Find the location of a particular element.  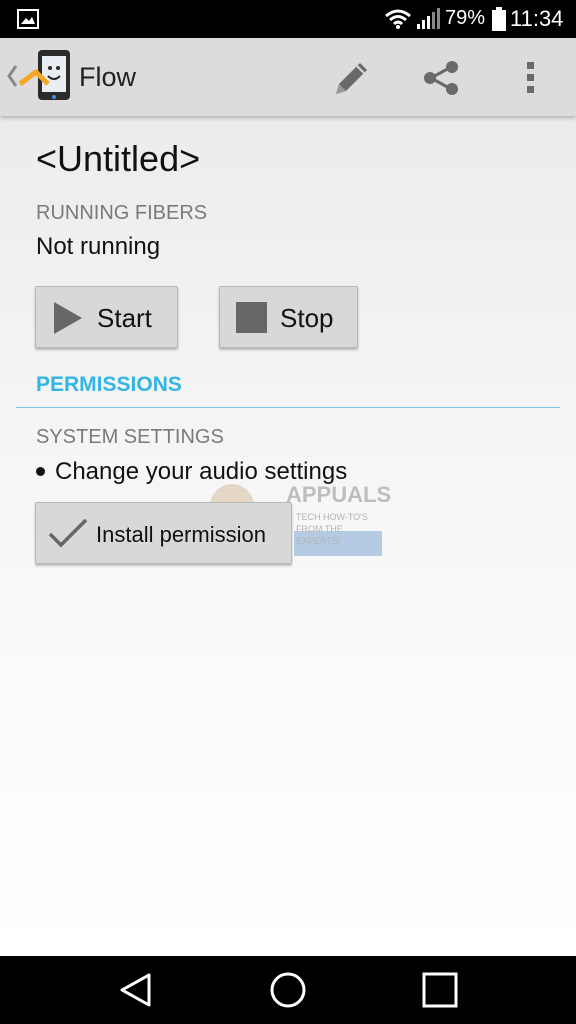

stop-icon is located at coordinates (251, 317).